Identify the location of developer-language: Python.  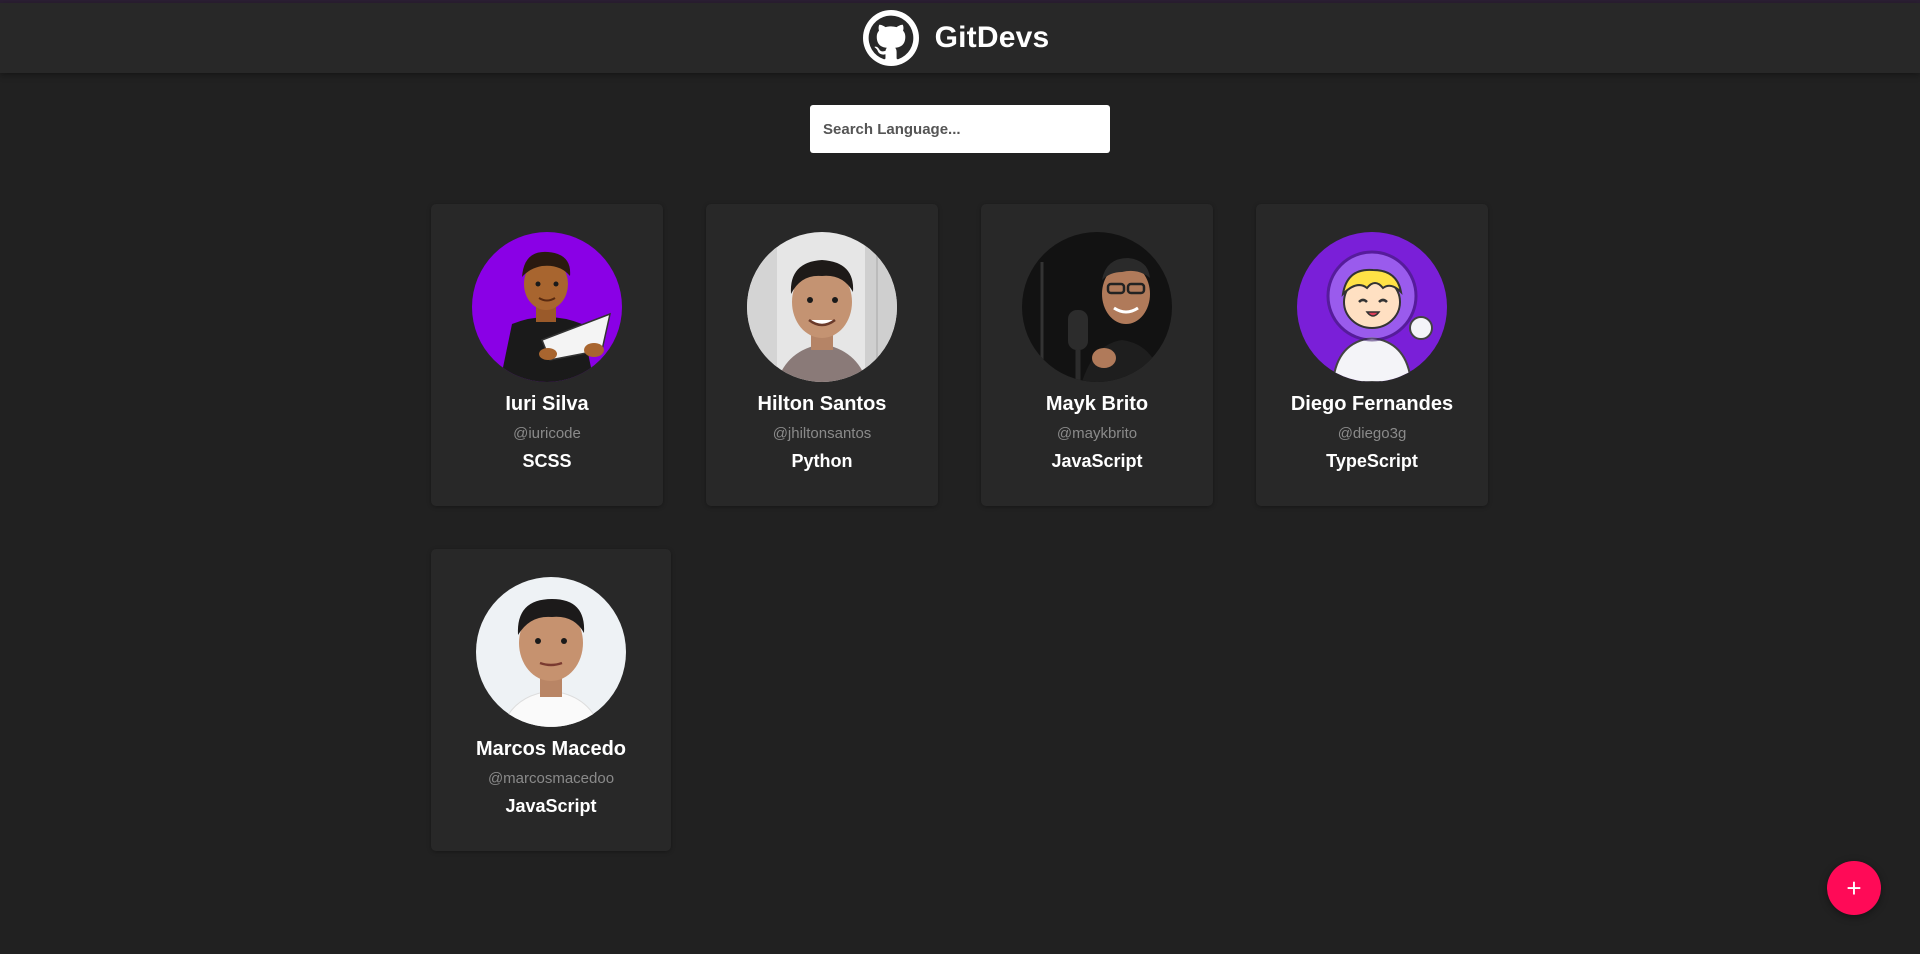
(822, 461).